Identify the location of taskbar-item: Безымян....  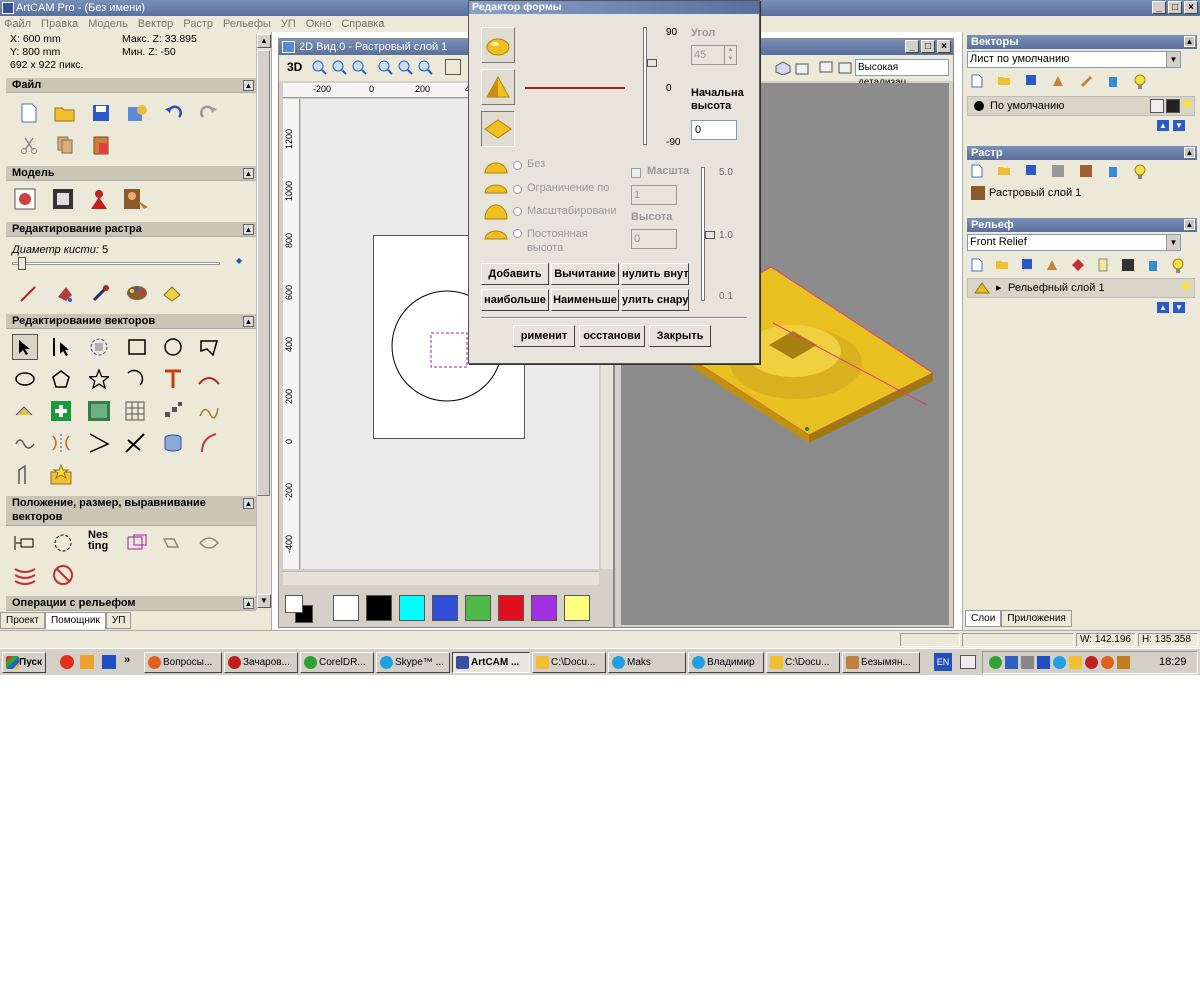
(881, 662).